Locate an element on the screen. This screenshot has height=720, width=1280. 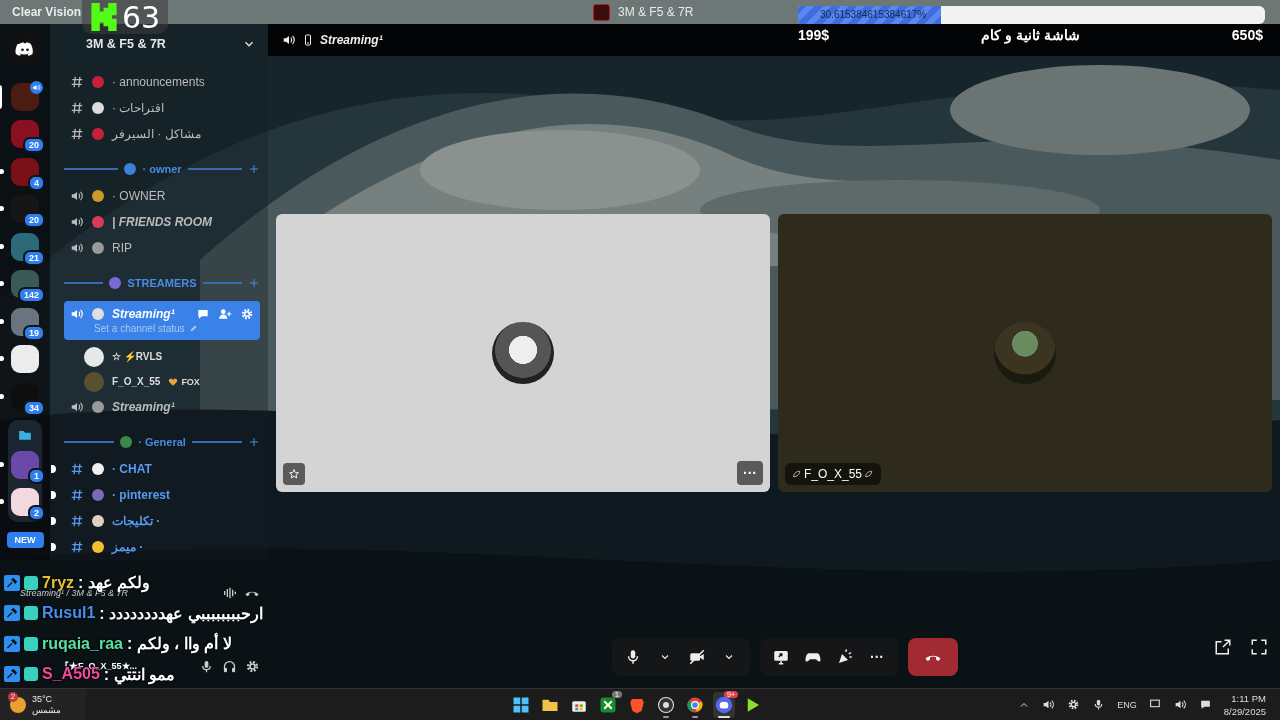
voice-channel: Streaming¹ Set a channel status is located at coordinates (162, 320).